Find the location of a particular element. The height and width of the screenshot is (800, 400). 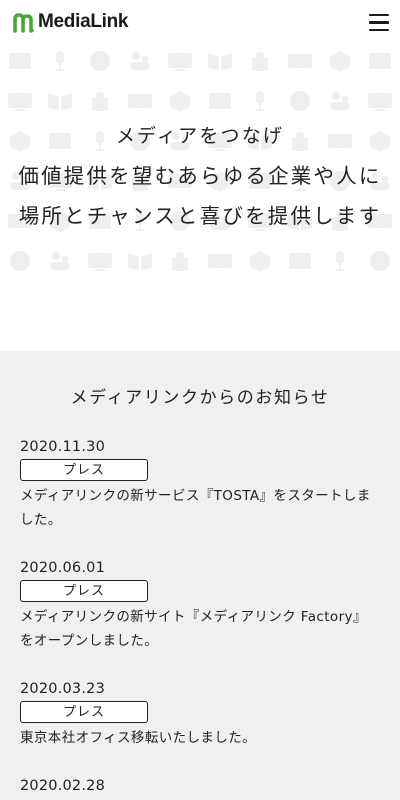

news-date: 2020.03.23 is located at coordinates (63, 689).